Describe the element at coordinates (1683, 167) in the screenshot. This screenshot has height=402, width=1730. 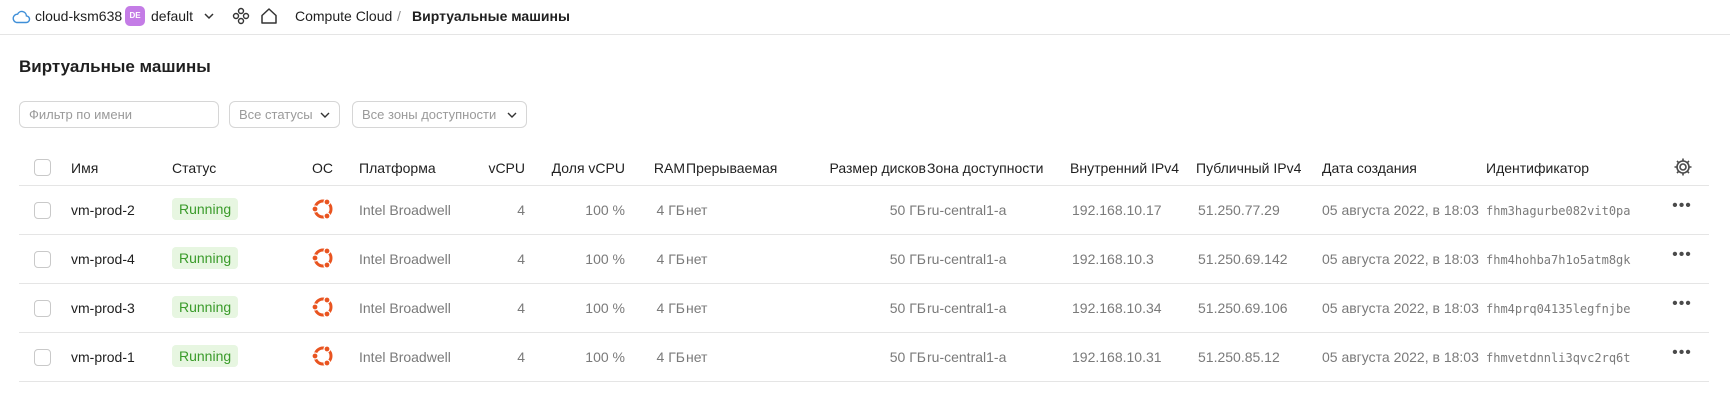
I see `gear-icon` at that location.